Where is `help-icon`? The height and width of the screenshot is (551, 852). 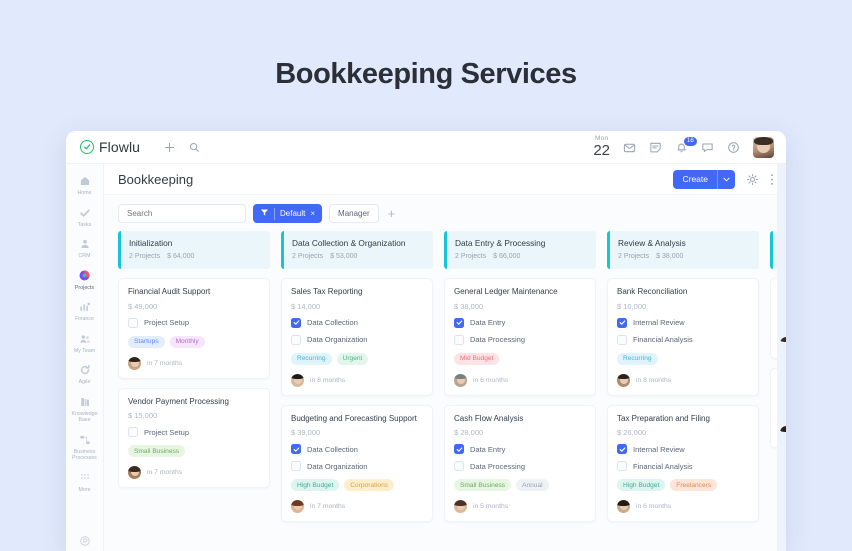 help-icon is located at coordinates (733, 147).